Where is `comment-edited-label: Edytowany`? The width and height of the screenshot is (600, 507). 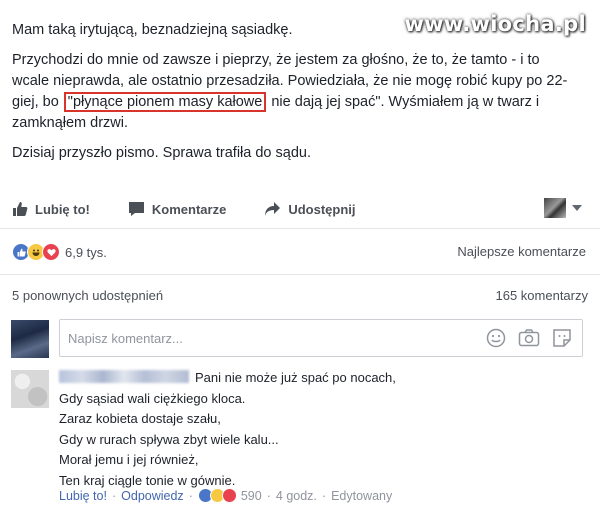 comment-edited-label: Edytowany is located at coordinates (361, 496).